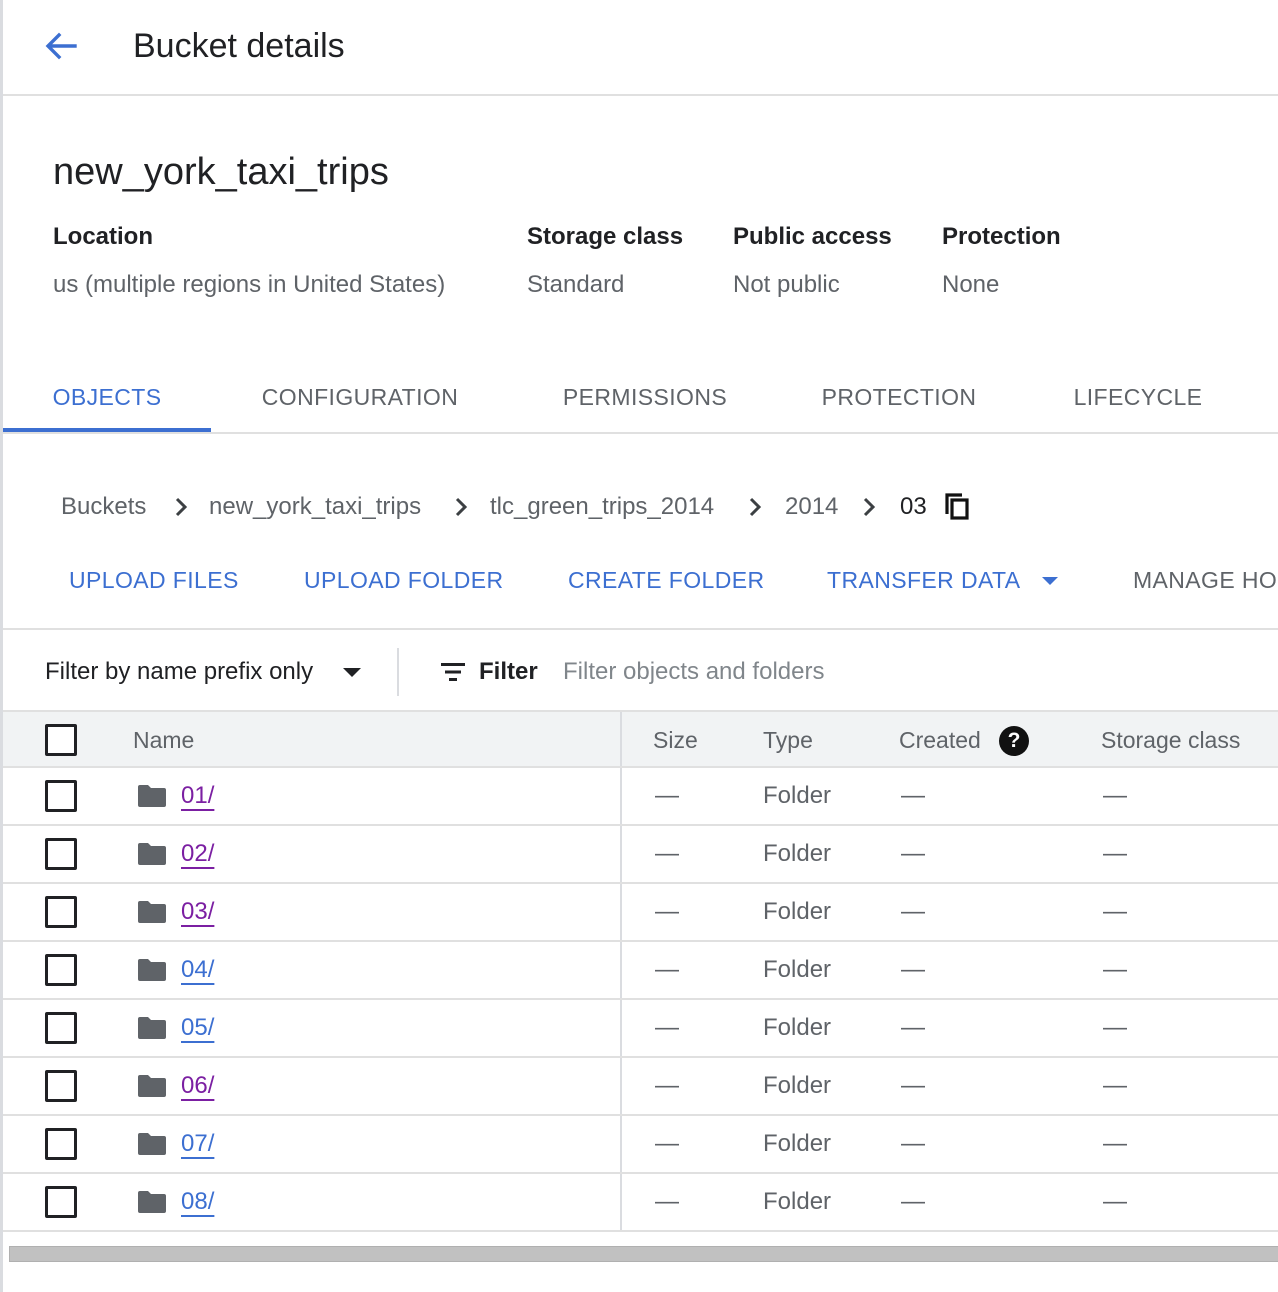 Image resolution: width=1278 pixels, height=1292 pixels. I want to click on copy-path-icon, so click(958, 507).